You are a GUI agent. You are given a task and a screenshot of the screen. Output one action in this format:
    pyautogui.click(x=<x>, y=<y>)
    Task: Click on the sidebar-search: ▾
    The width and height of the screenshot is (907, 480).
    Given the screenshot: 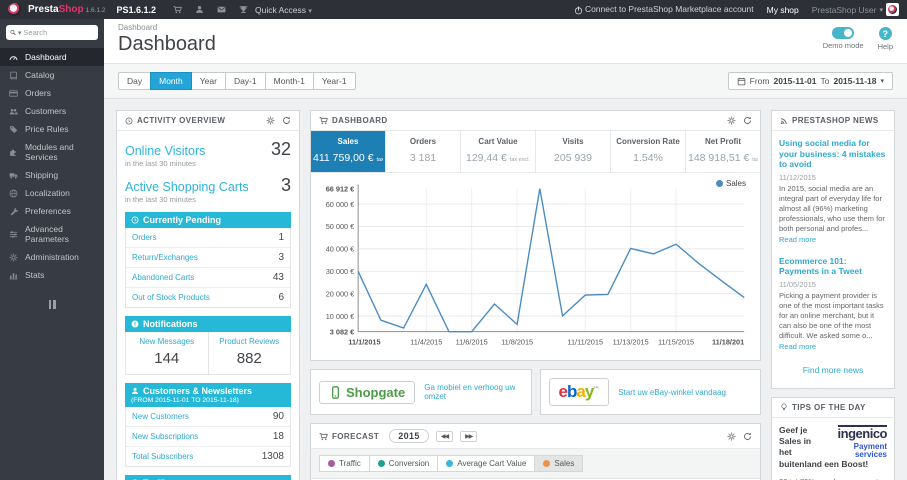 What is the action you would take?
    pyautogui.click(x=52, y=32)
    